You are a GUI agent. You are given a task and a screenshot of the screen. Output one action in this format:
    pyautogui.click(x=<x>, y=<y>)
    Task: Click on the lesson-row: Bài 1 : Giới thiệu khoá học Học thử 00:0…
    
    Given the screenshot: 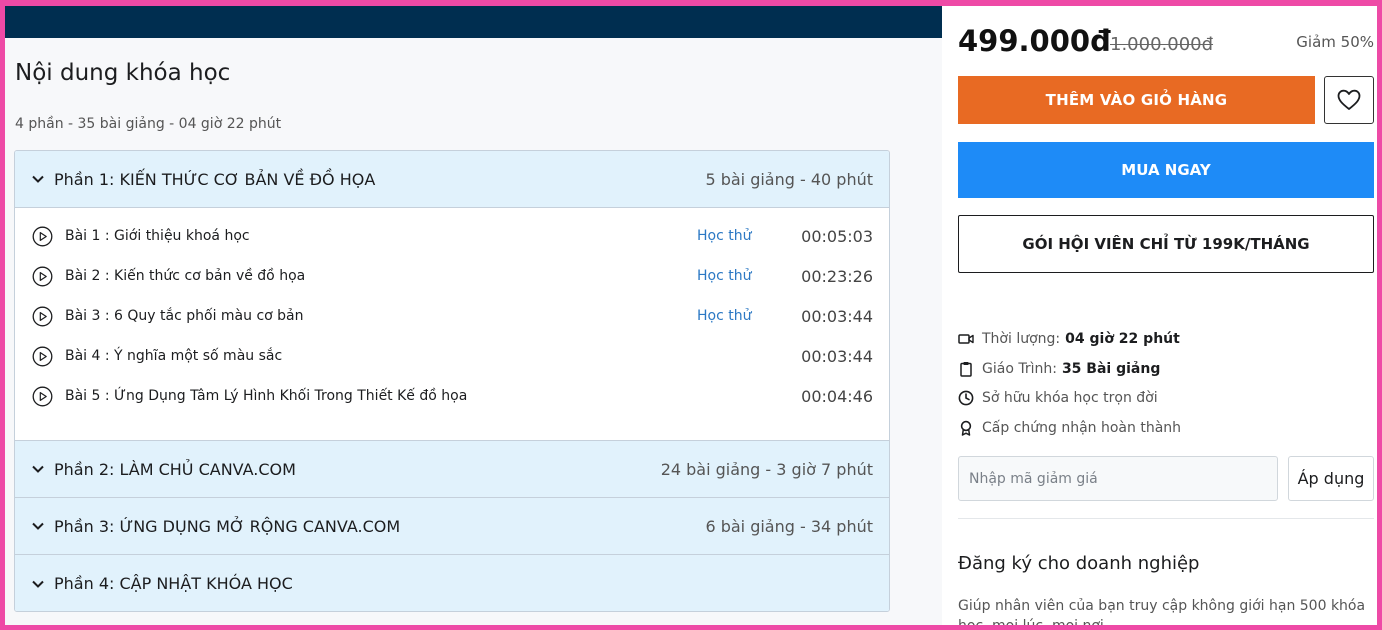 What is the action you would take?
    pyautogui.click(x=452, y=236)
    